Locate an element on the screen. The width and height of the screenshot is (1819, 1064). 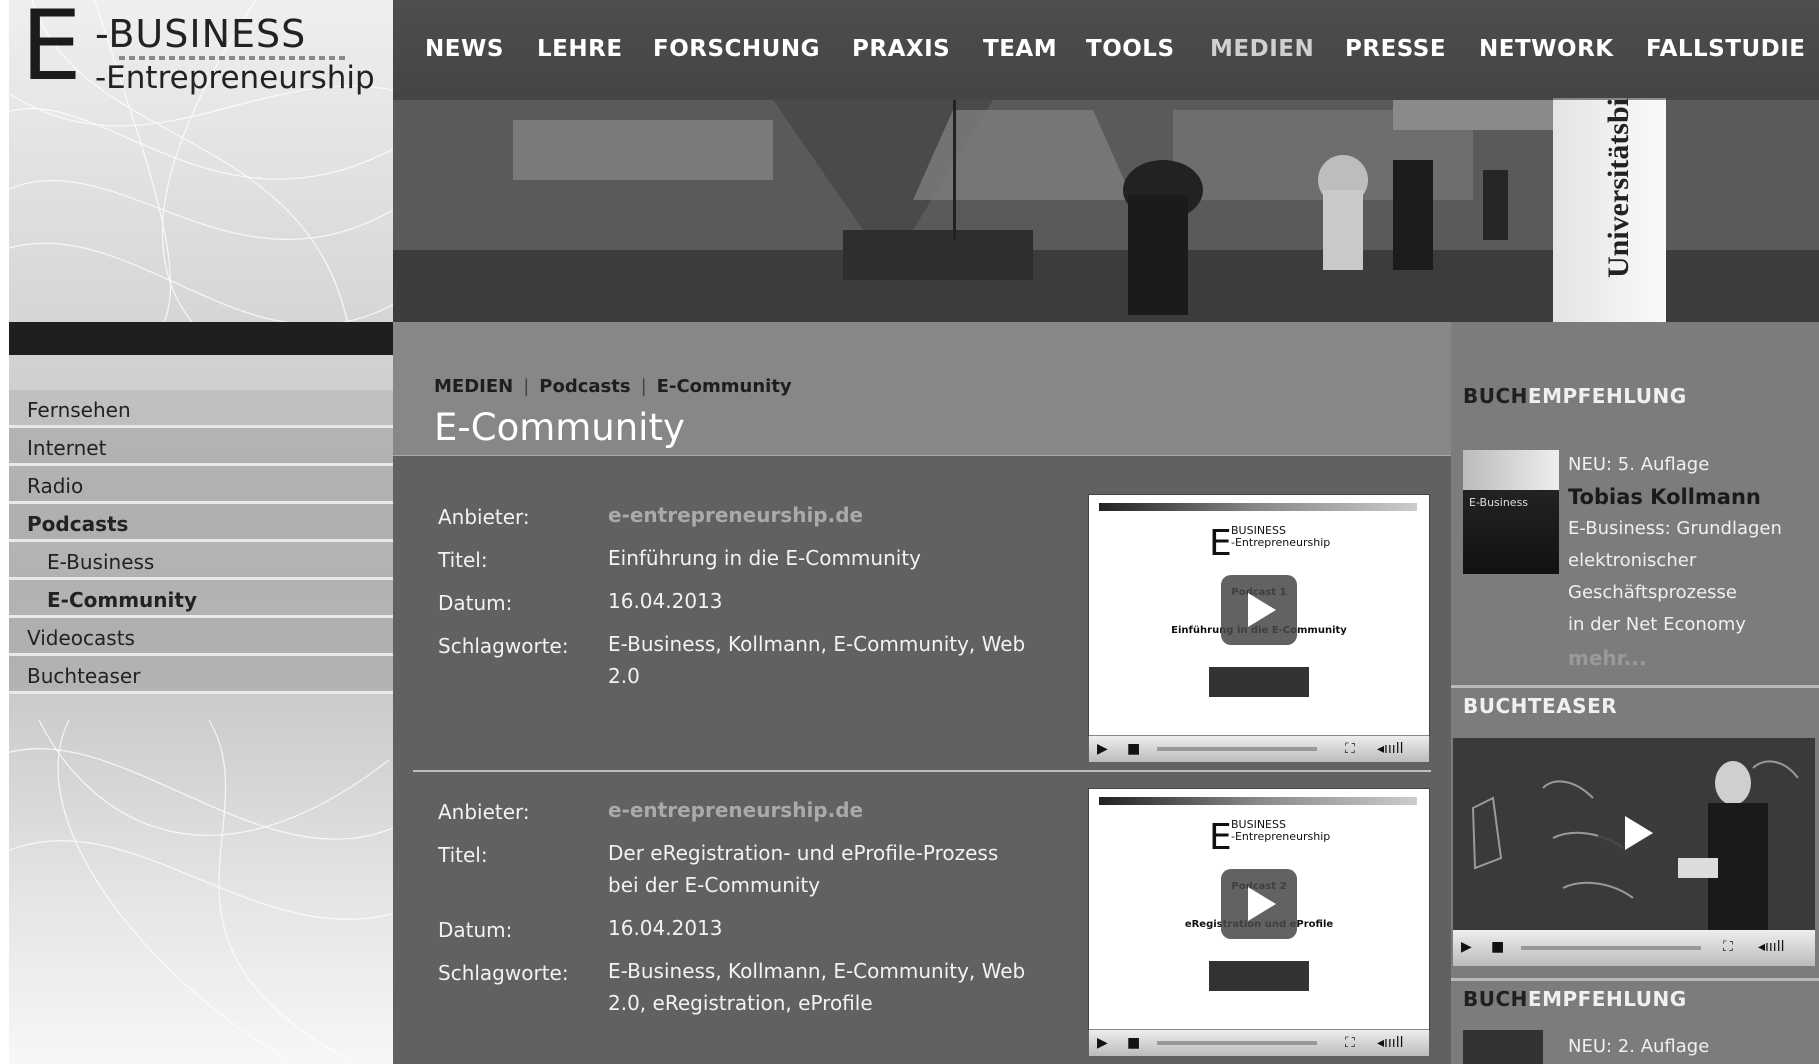
sidenav-item-internet: Internet is located at coordinates (201, 447).